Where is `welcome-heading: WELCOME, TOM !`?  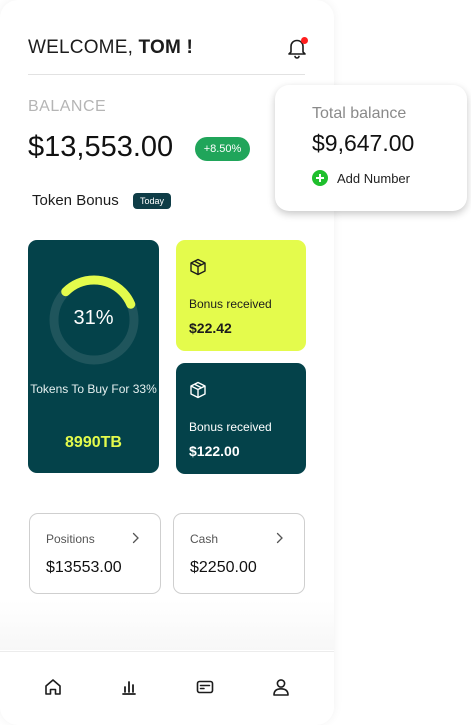 welcome-heading: WELCOME, TOM ! is located at coordinates (110, 48).